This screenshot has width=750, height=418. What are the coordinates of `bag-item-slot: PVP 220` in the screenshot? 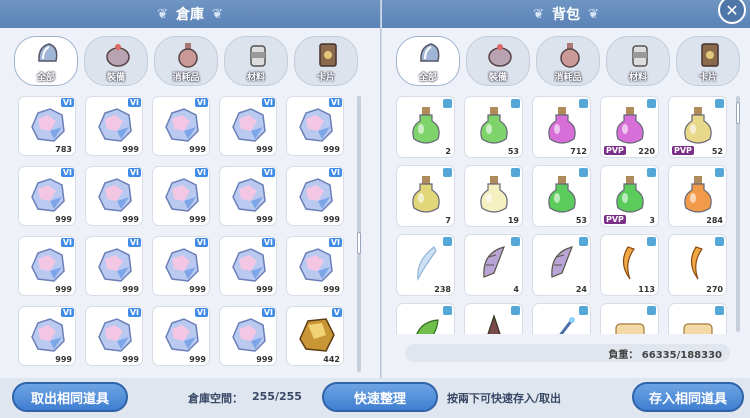 It's located at (629, 127).